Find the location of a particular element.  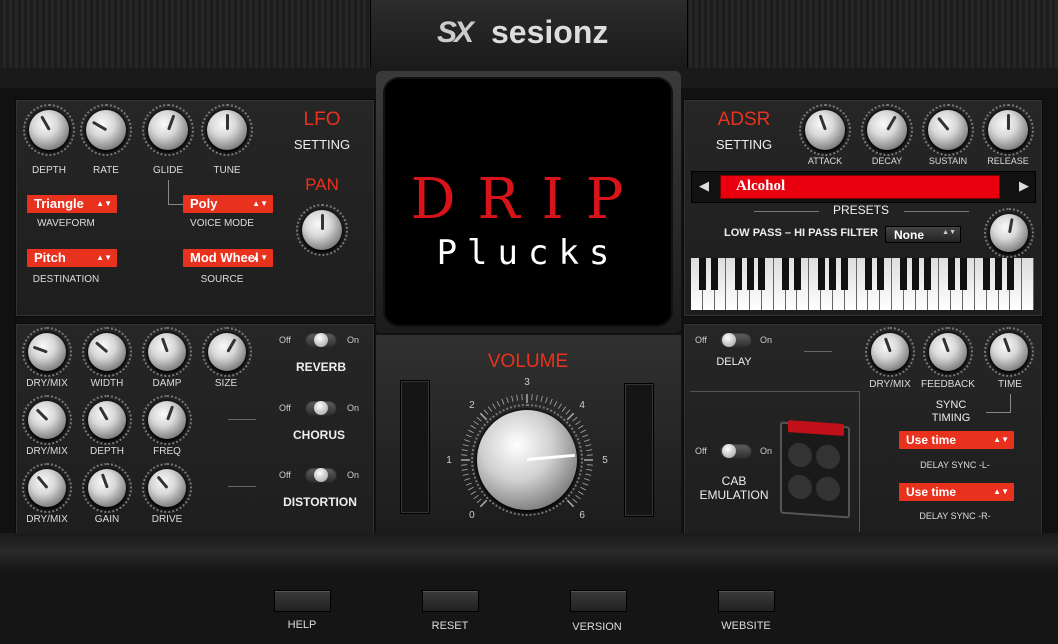

reverb-label: REVERB is located at coordinates (321, 367).